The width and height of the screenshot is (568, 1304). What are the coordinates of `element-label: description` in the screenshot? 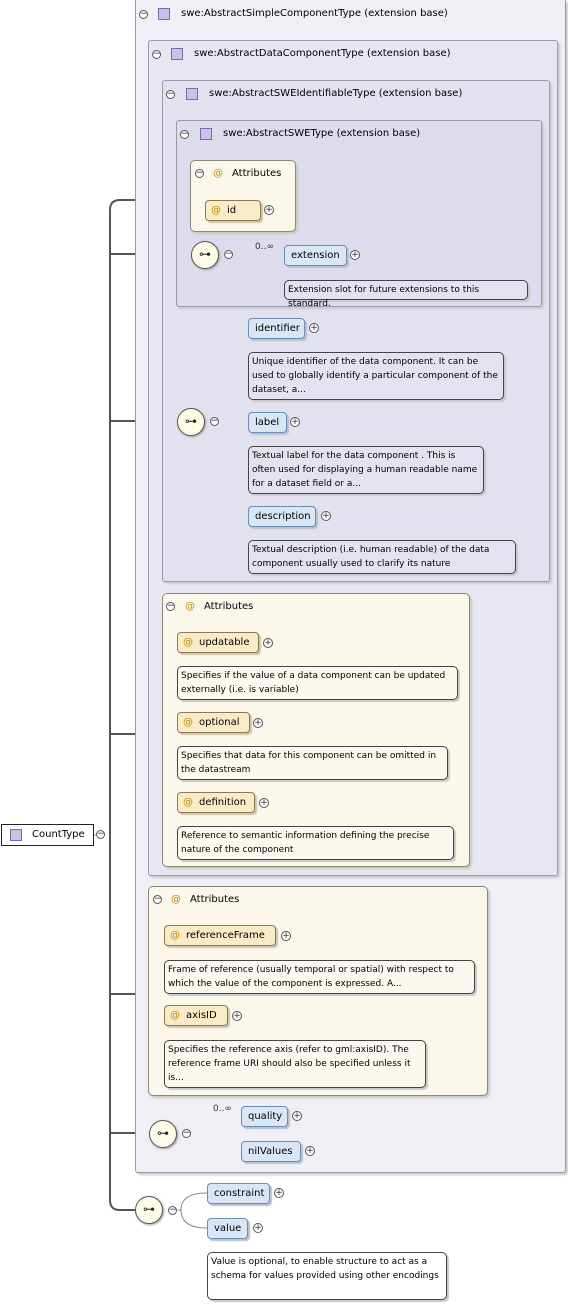 It's located at (283, 516).